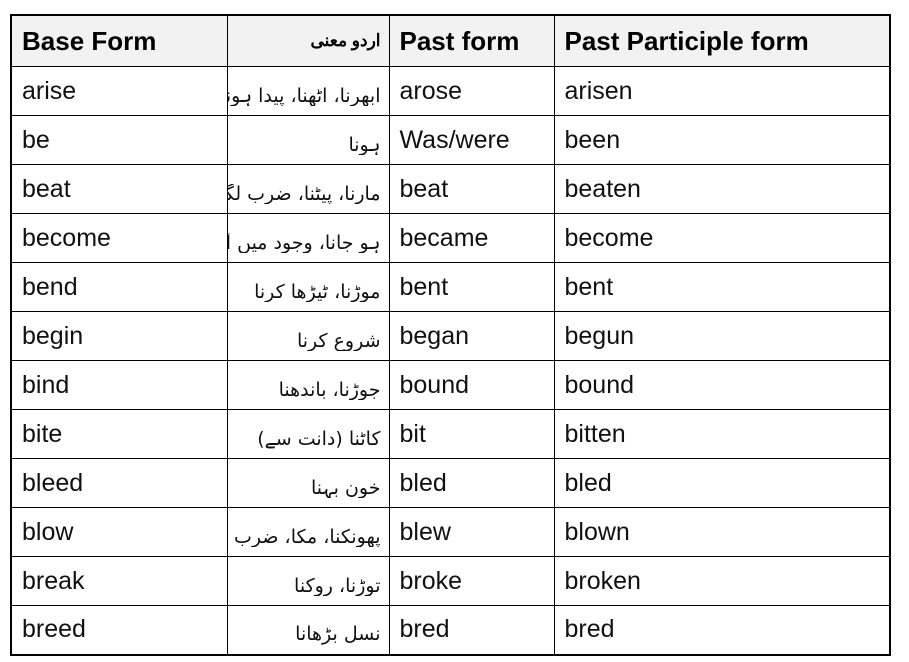 The image size is (909, 662). Describe the element at coordinates (42, 433) in the screenshot. I see `cell-base-form-text: bite` at that location.